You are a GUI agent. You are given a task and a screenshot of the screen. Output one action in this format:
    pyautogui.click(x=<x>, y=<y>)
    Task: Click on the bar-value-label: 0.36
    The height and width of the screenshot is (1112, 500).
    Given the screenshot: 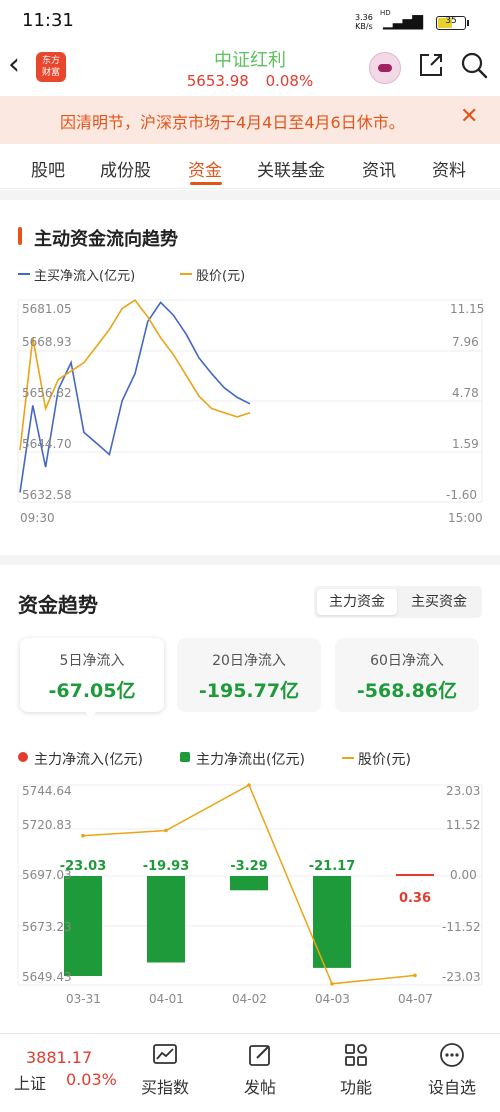 What is the action you would take?
    pyautogui.click(x=415, y=898)
    